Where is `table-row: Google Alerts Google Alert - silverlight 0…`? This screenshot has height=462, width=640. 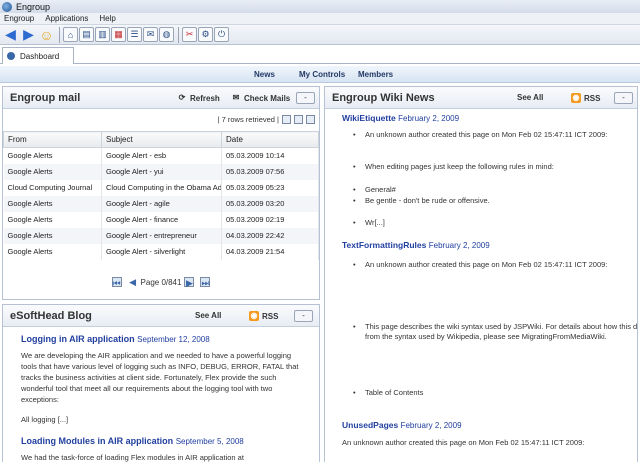
table-row: Google Alerts Google Alert - silverlight 0… is located at coordinates (161, 251).